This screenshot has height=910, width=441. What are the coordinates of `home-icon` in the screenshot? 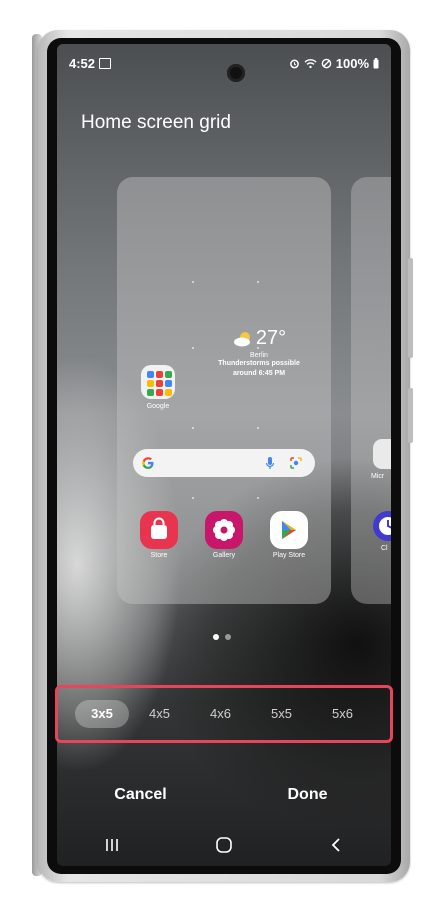 It's located at (224, 845).